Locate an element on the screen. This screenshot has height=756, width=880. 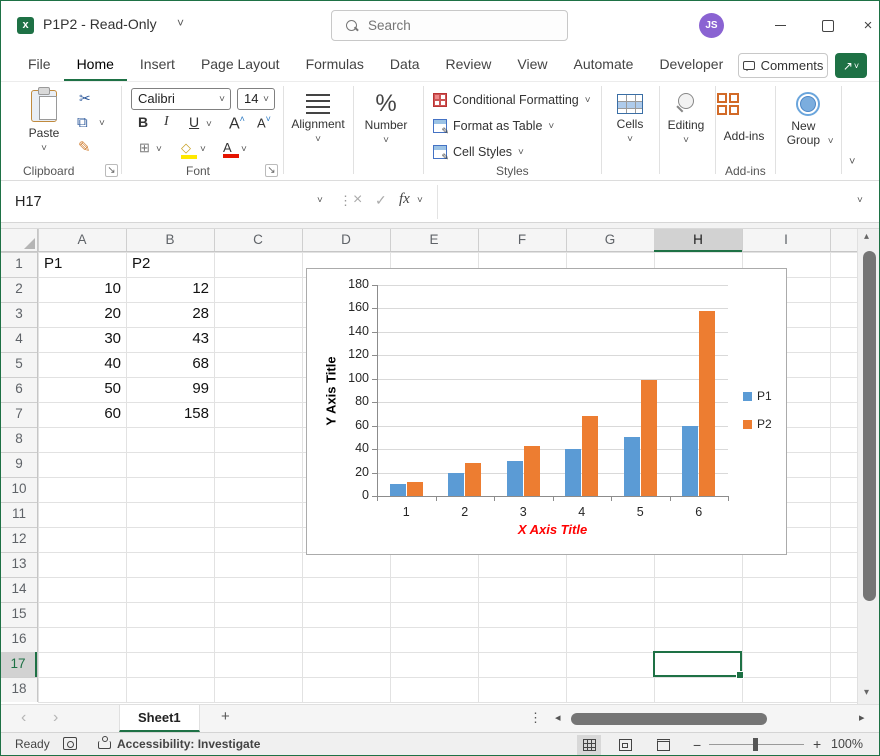
decrease-font-size-button: A˅ is located at coordinates (264, 122).